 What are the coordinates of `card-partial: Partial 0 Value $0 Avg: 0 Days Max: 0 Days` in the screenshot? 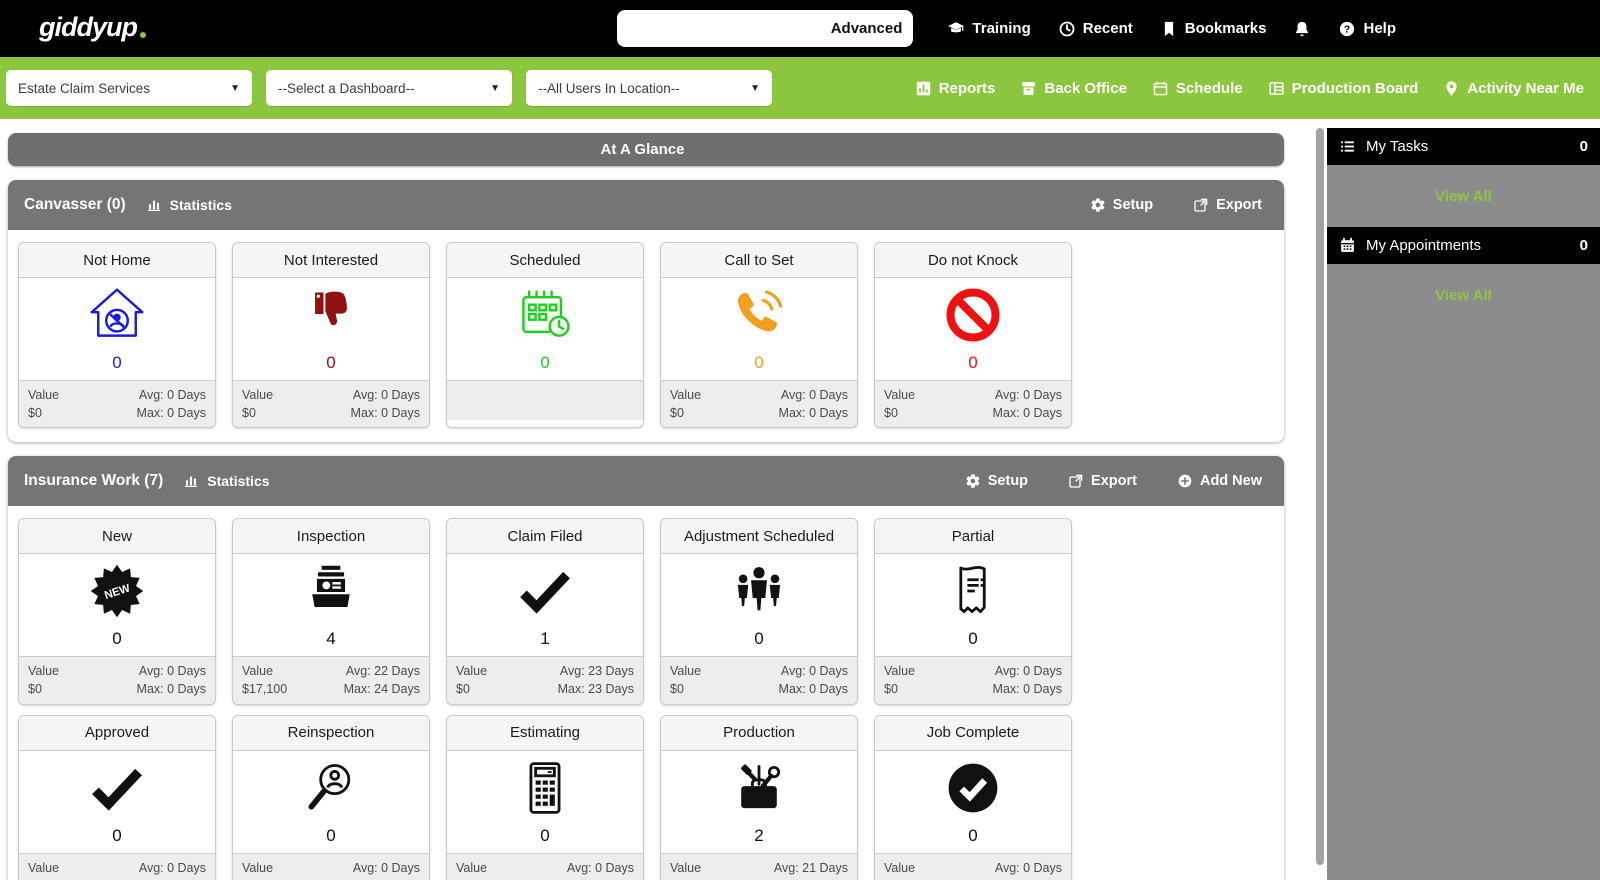 It's located at (973, 611).